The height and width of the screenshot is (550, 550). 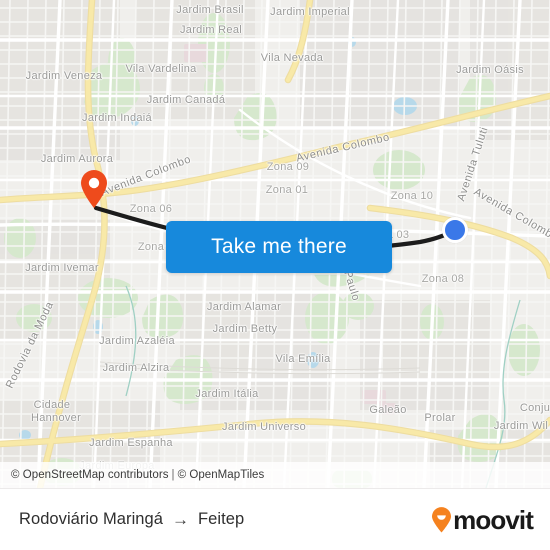 I want to click on attribution-osm-link: © OpenStreetMap contributors, so click(x=90, y=475).